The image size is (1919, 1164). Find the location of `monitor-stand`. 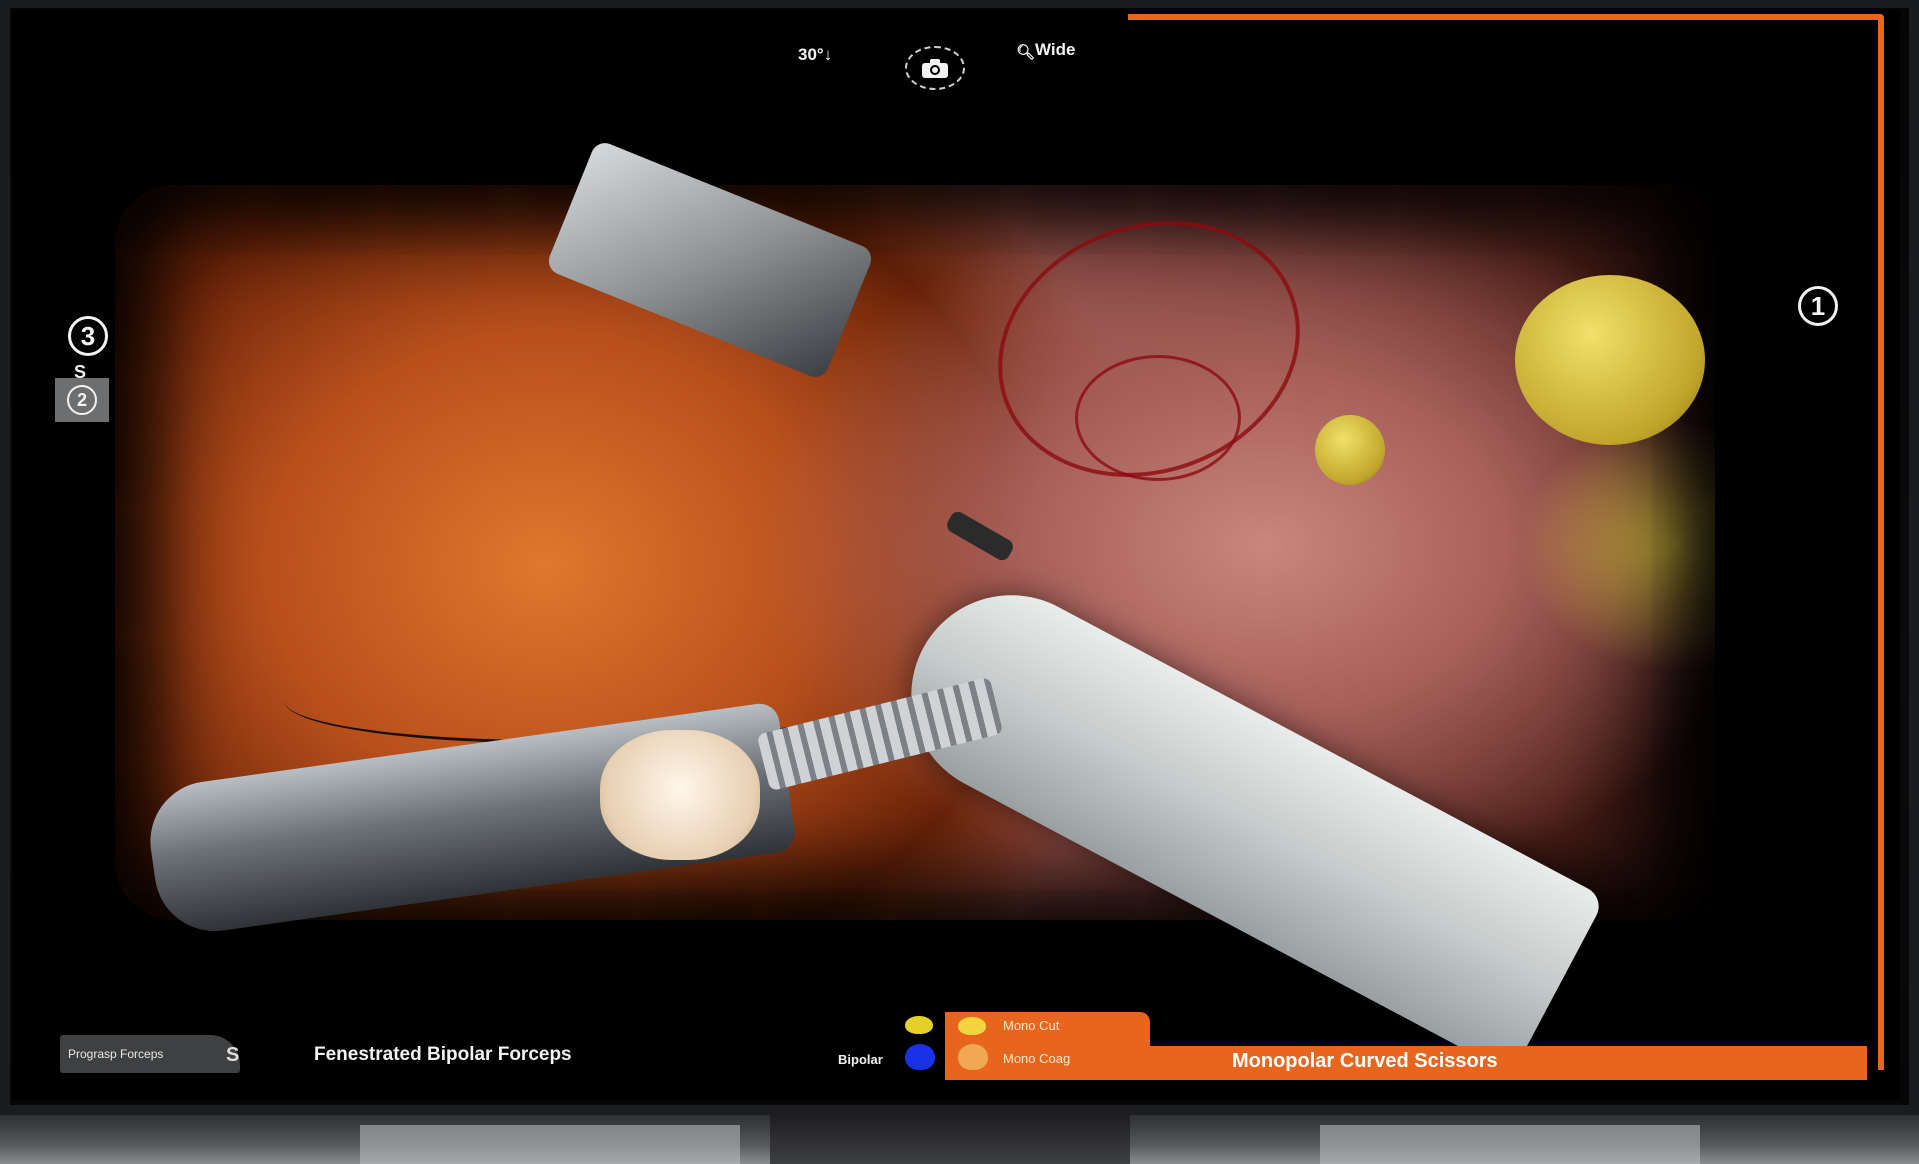

monitor-stand is located at coordinates (950, 1137).